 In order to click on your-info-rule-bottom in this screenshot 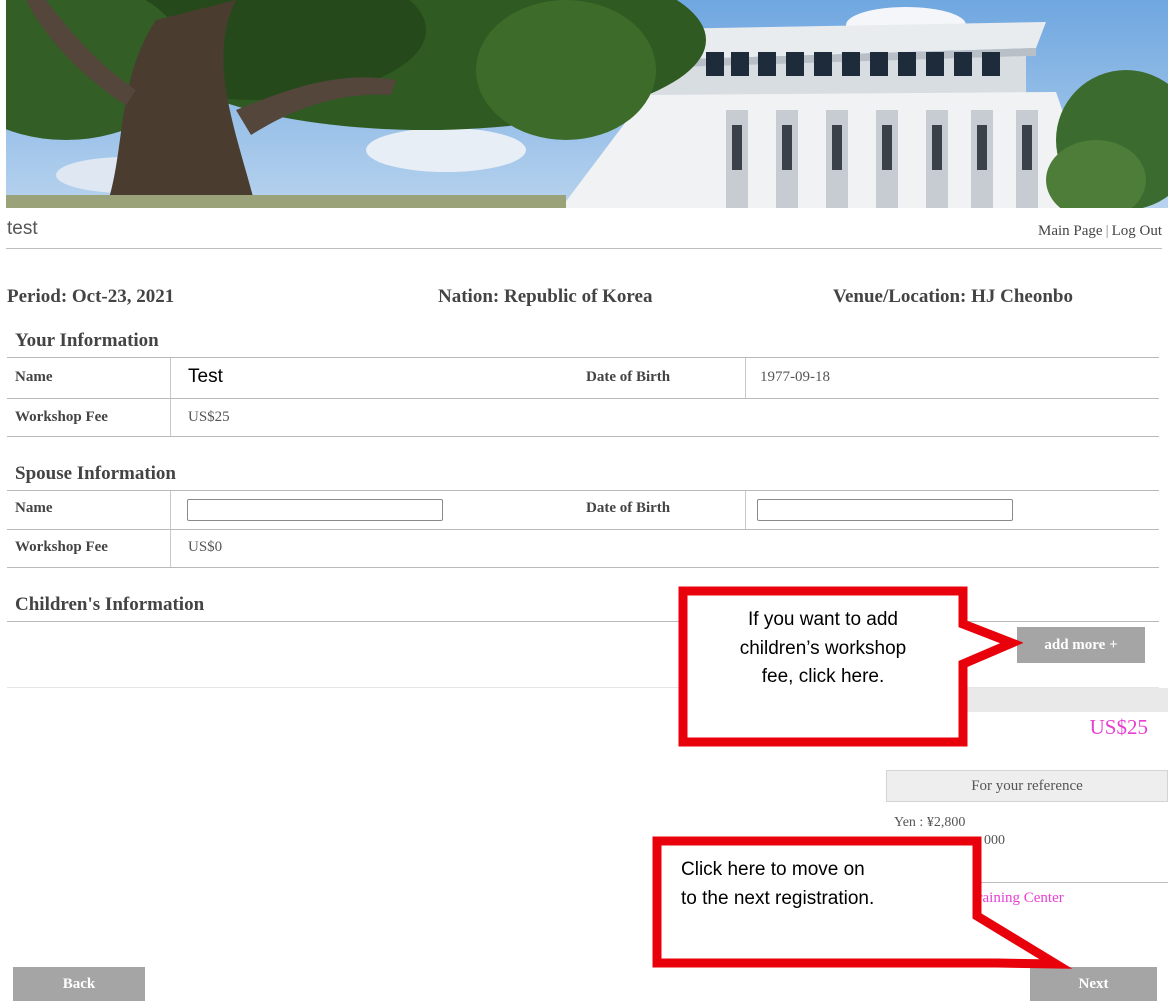, I will do `click(583, 436)`.